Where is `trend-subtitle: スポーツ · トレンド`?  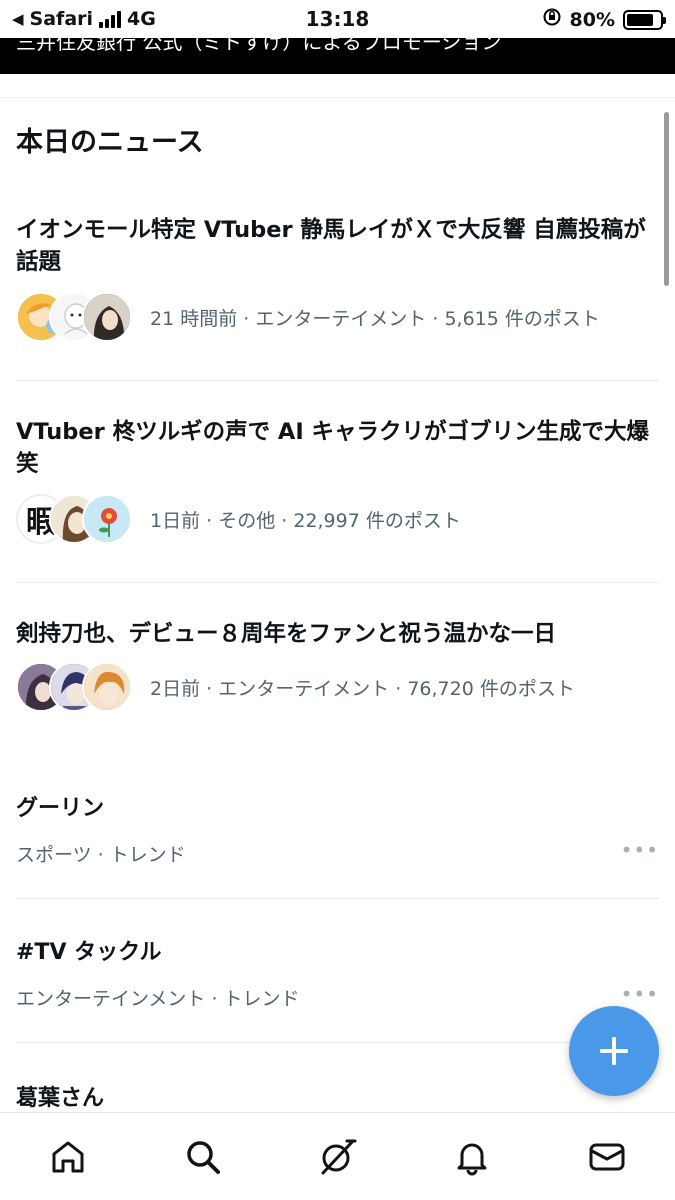
trend-subtitle: スポーツ · トレンド is located at coordinates (101, 855).